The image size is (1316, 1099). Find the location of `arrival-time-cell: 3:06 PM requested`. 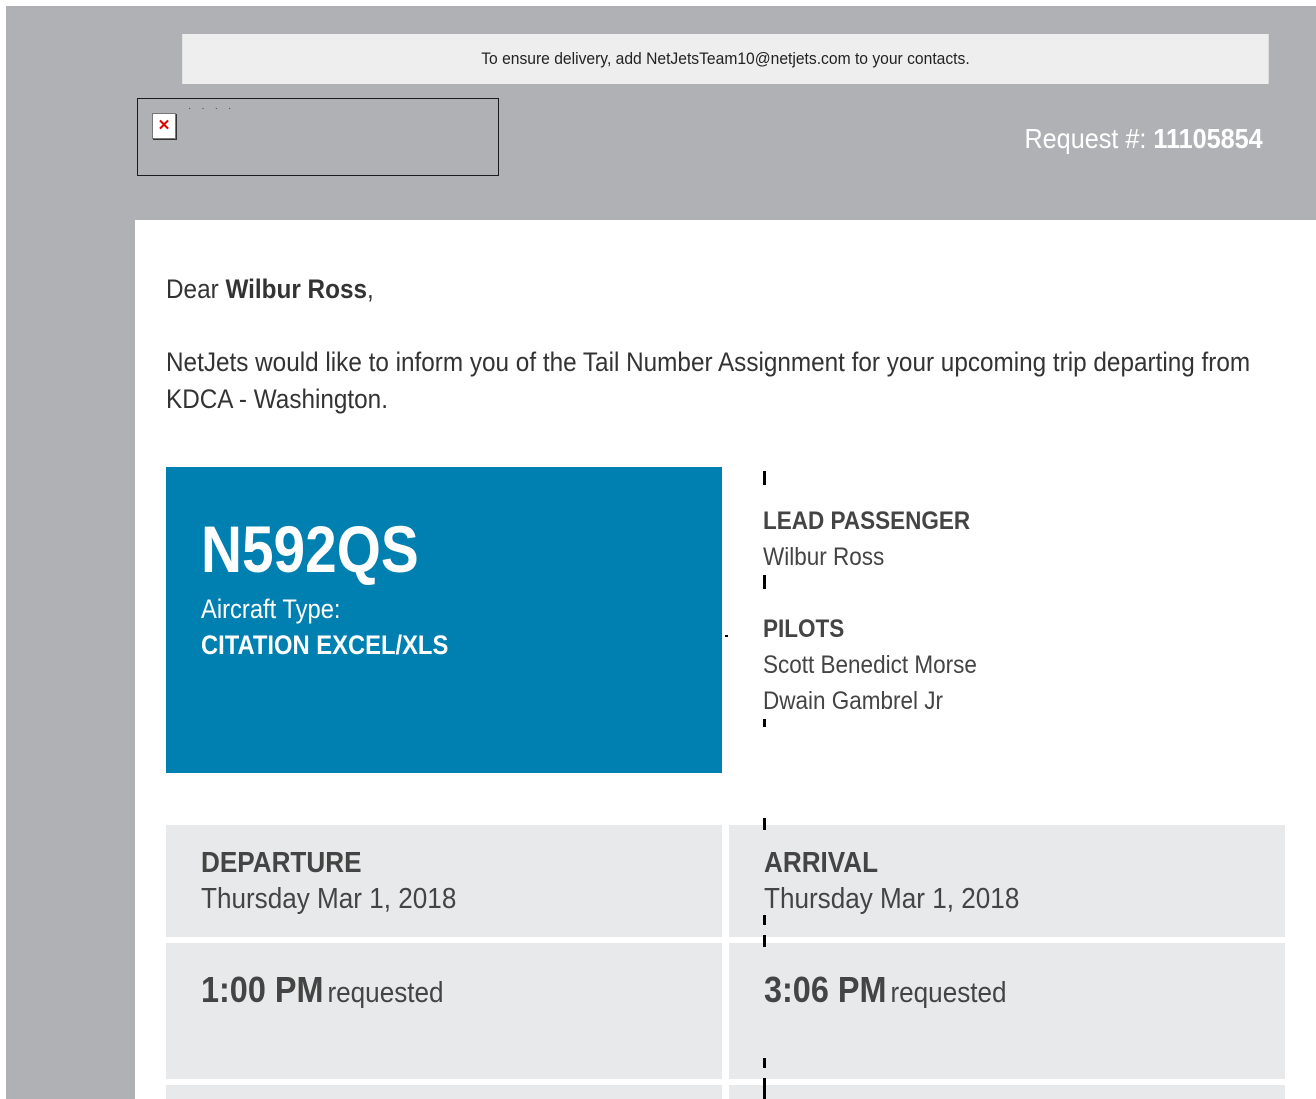

arrival-time-cell: 3:06 PM requested is located at coordinates (1007, 1011).